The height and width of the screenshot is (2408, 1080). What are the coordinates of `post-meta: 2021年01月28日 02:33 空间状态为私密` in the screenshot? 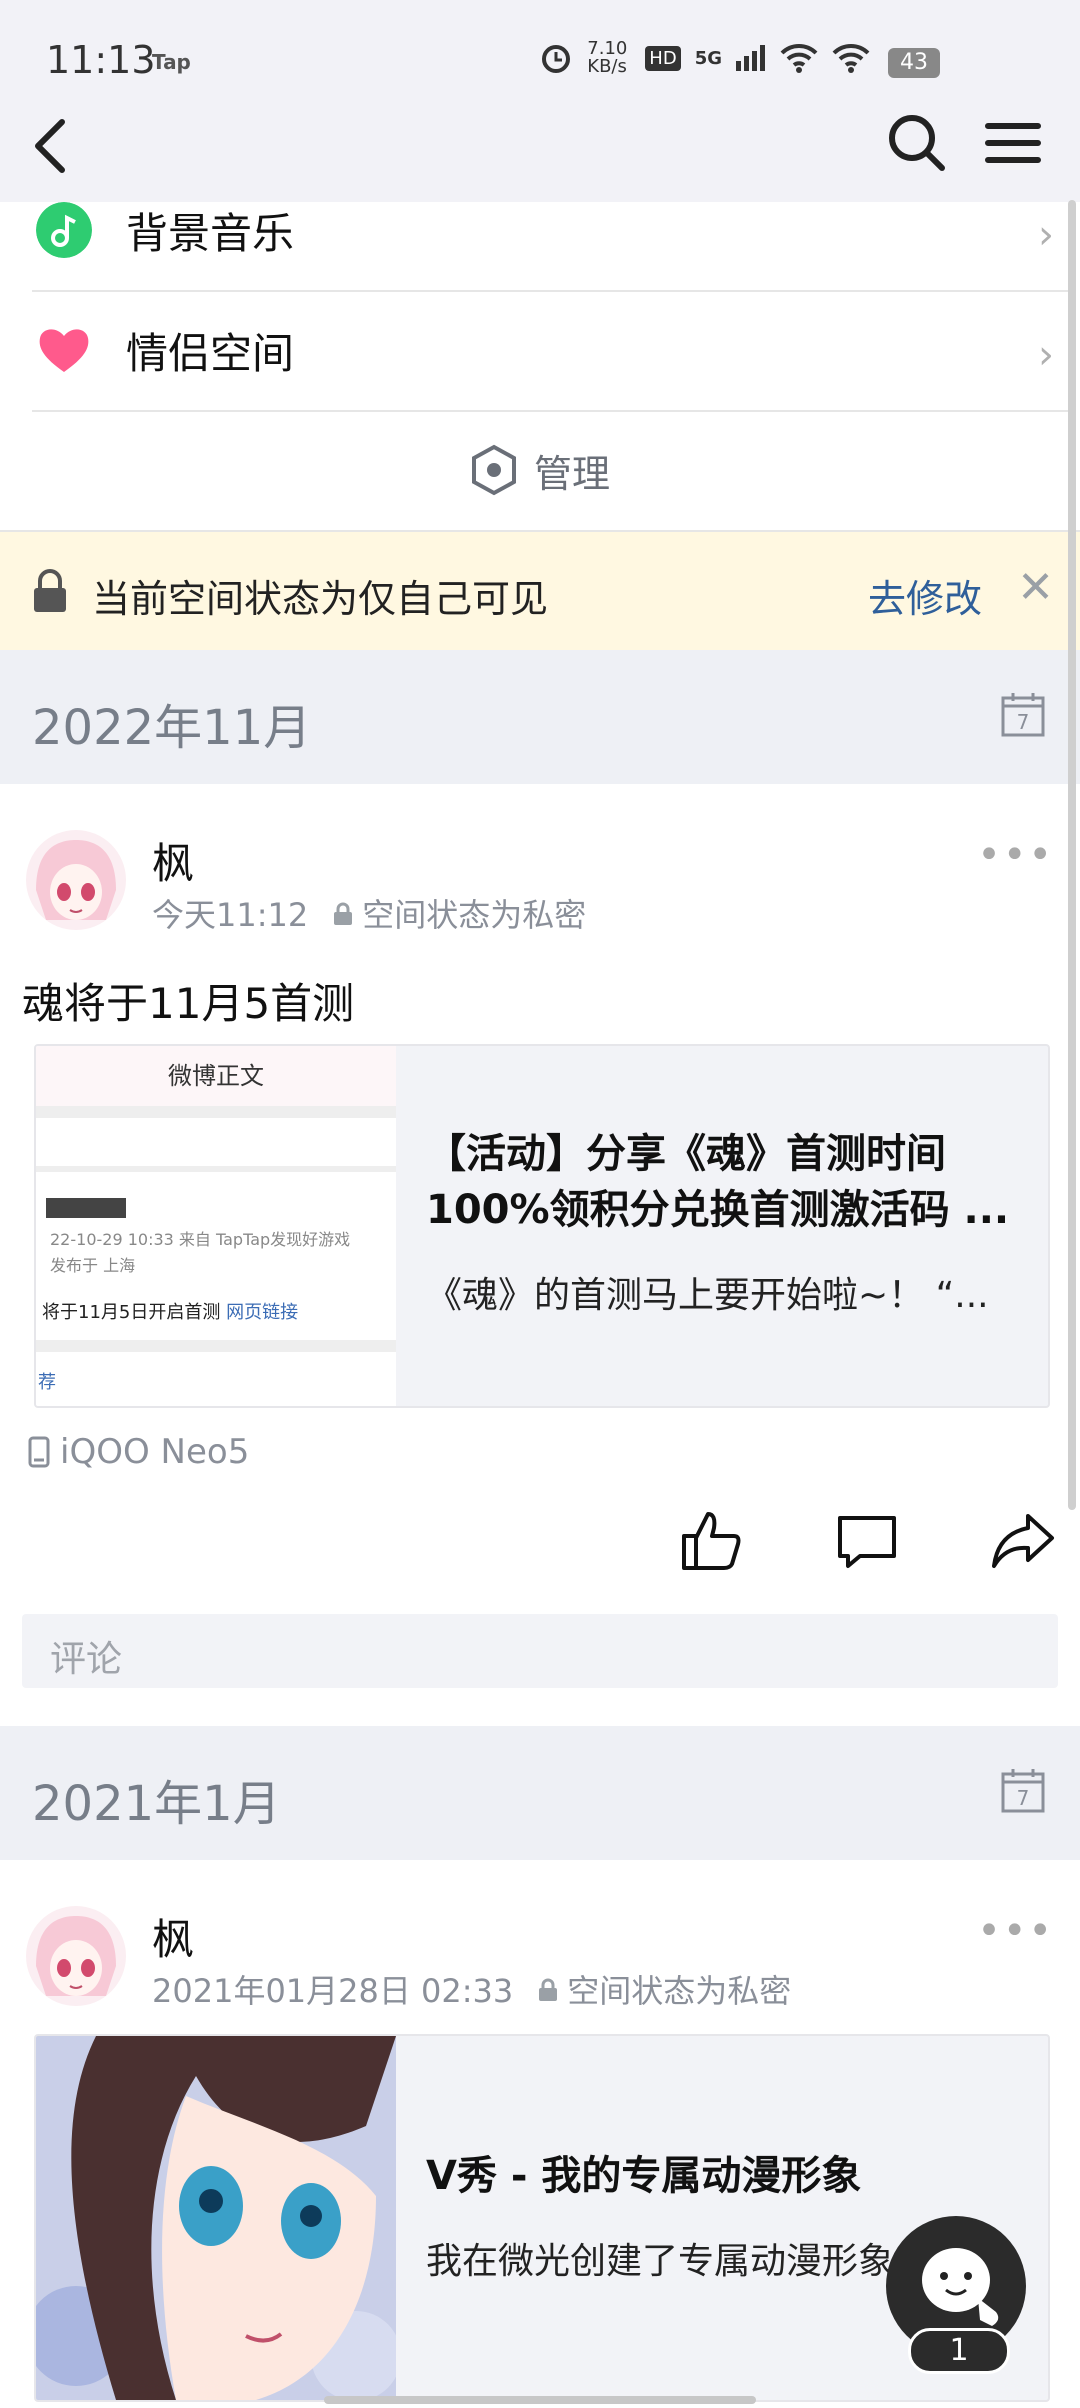 It's located at (471, 1989).